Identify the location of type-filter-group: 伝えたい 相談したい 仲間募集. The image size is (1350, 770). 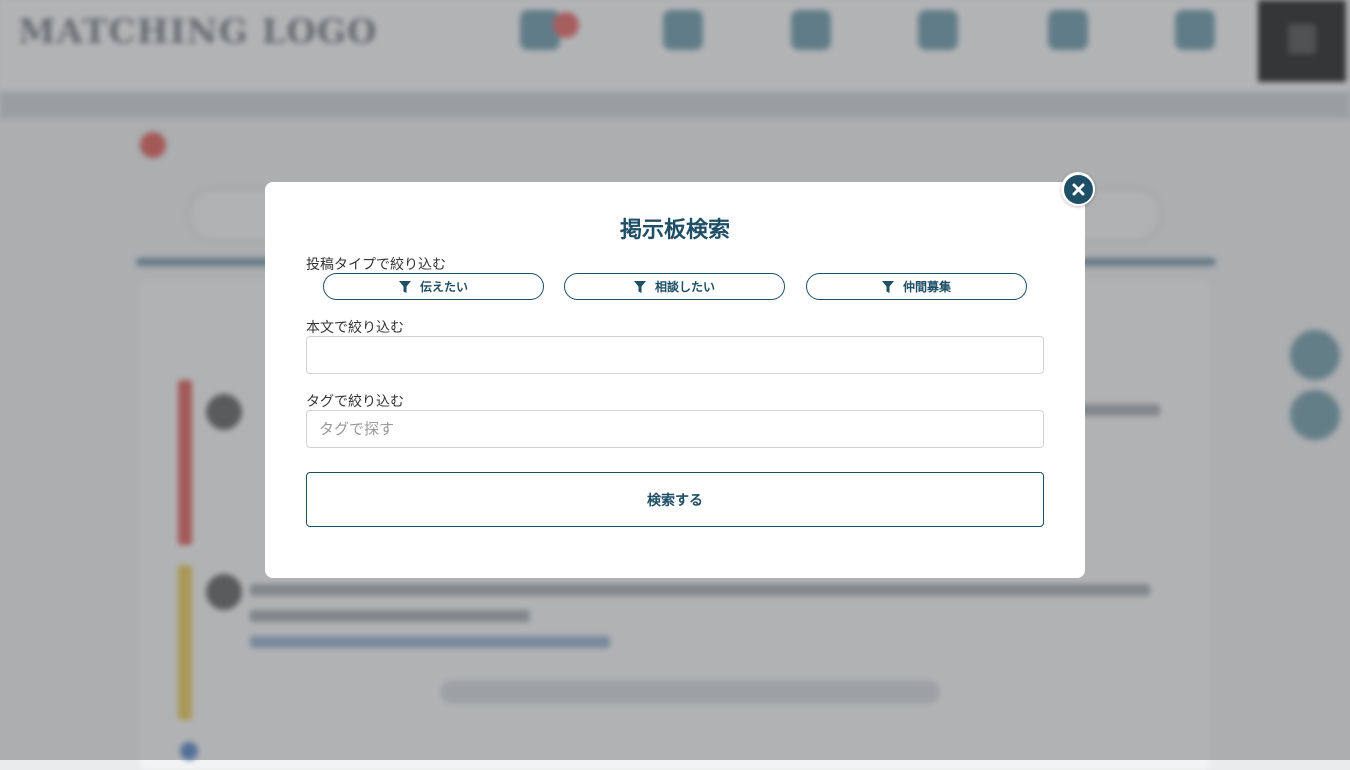
(675, 286).